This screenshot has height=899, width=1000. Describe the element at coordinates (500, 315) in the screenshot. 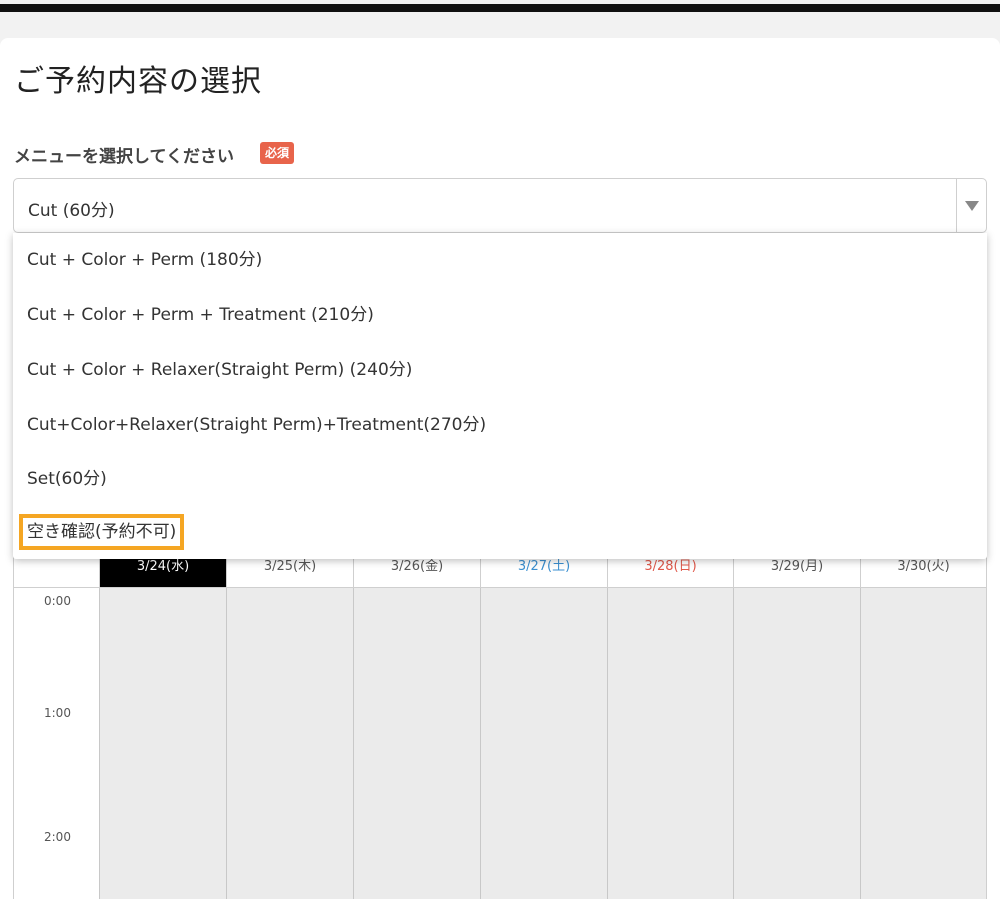

I see `menu-option: Cut + Color + Perm + Treatment (210分)` at that location.